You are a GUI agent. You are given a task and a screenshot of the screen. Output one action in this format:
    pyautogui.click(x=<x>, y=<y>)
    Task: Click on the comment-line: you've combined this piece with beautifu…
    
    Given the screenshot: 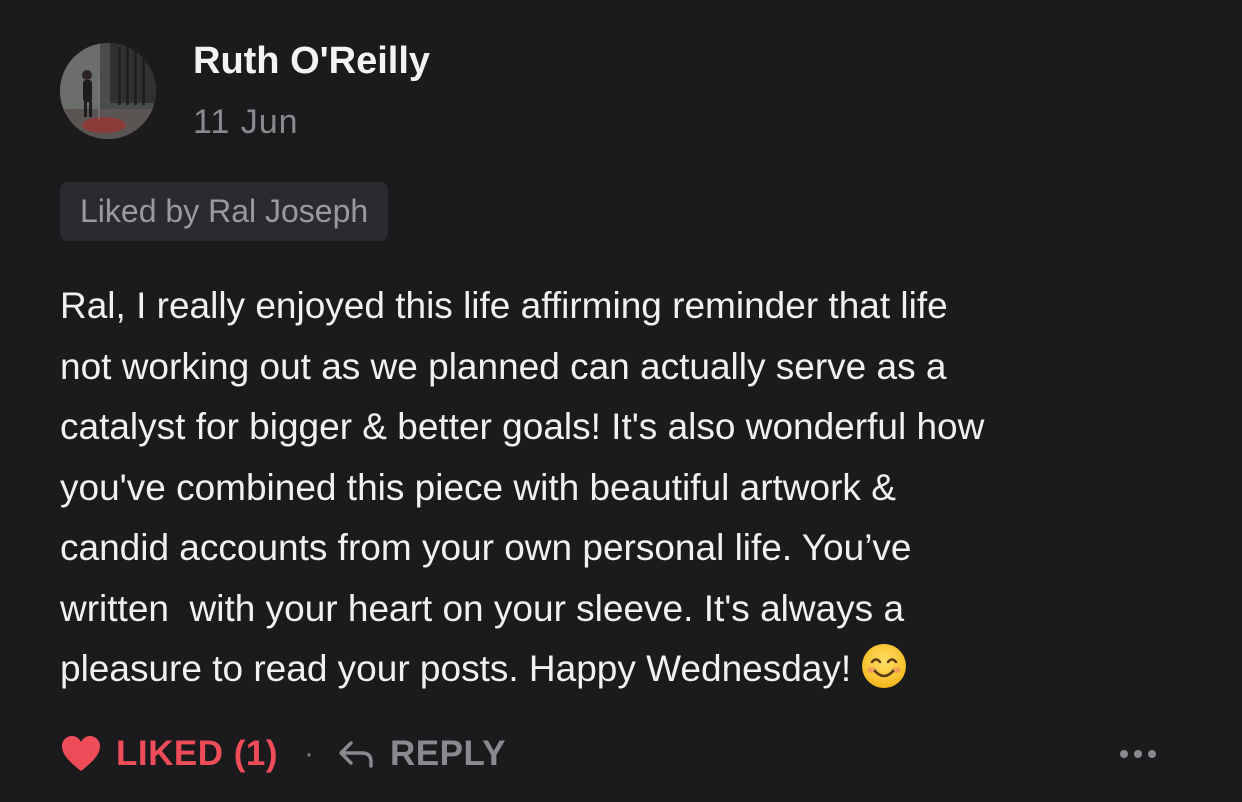 What is the action you would take?
    pyautogui.click(x=478, y=487)
    